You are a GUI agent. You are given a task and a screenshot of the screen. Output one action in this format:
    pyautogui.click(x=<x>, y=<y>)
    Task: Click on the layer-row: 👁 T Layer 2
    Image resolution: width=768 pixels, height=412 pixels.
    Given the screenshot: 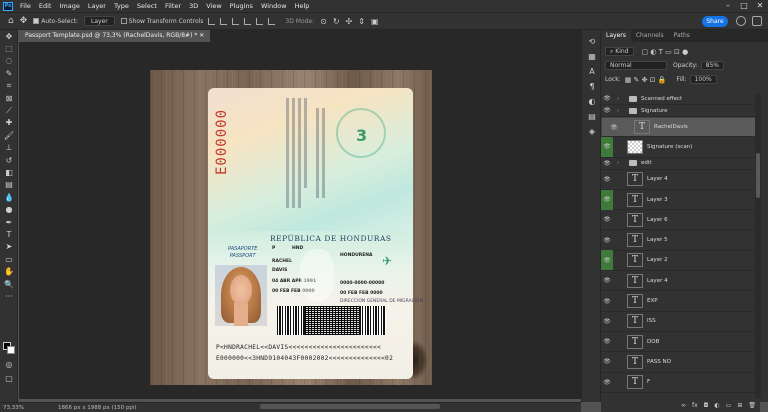 What is the action you would take?
    pyautogui.click(x=680, y=261)
    